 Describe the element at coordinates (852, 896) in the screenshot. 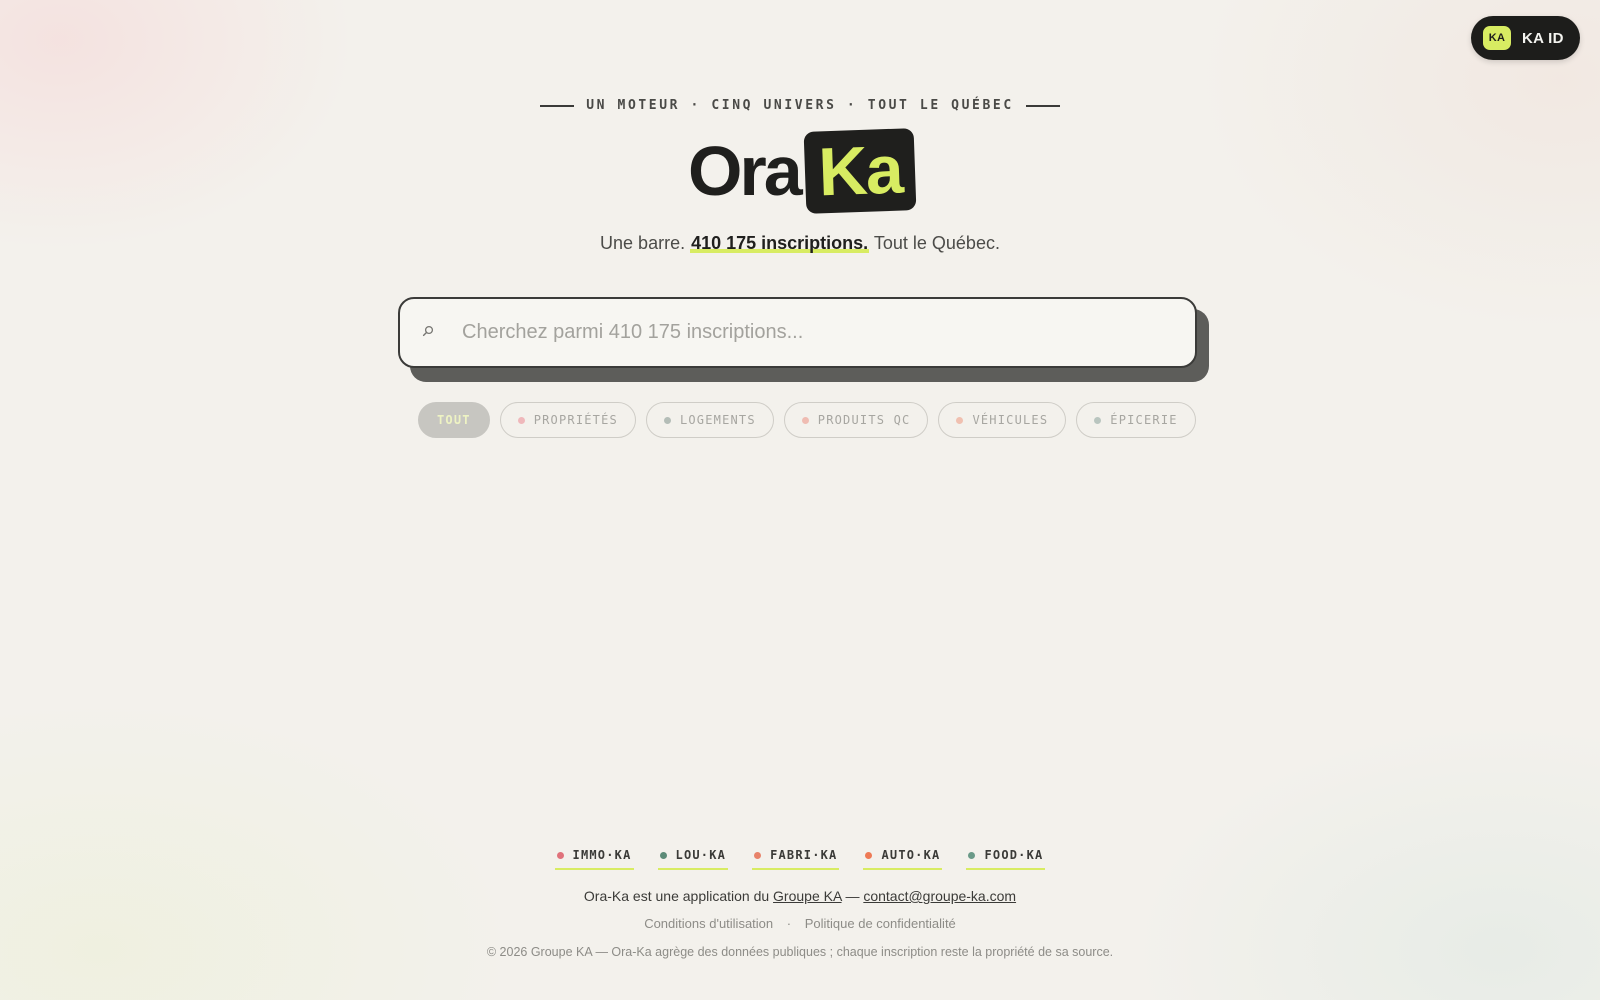

I see `about-dash: —` at that location.